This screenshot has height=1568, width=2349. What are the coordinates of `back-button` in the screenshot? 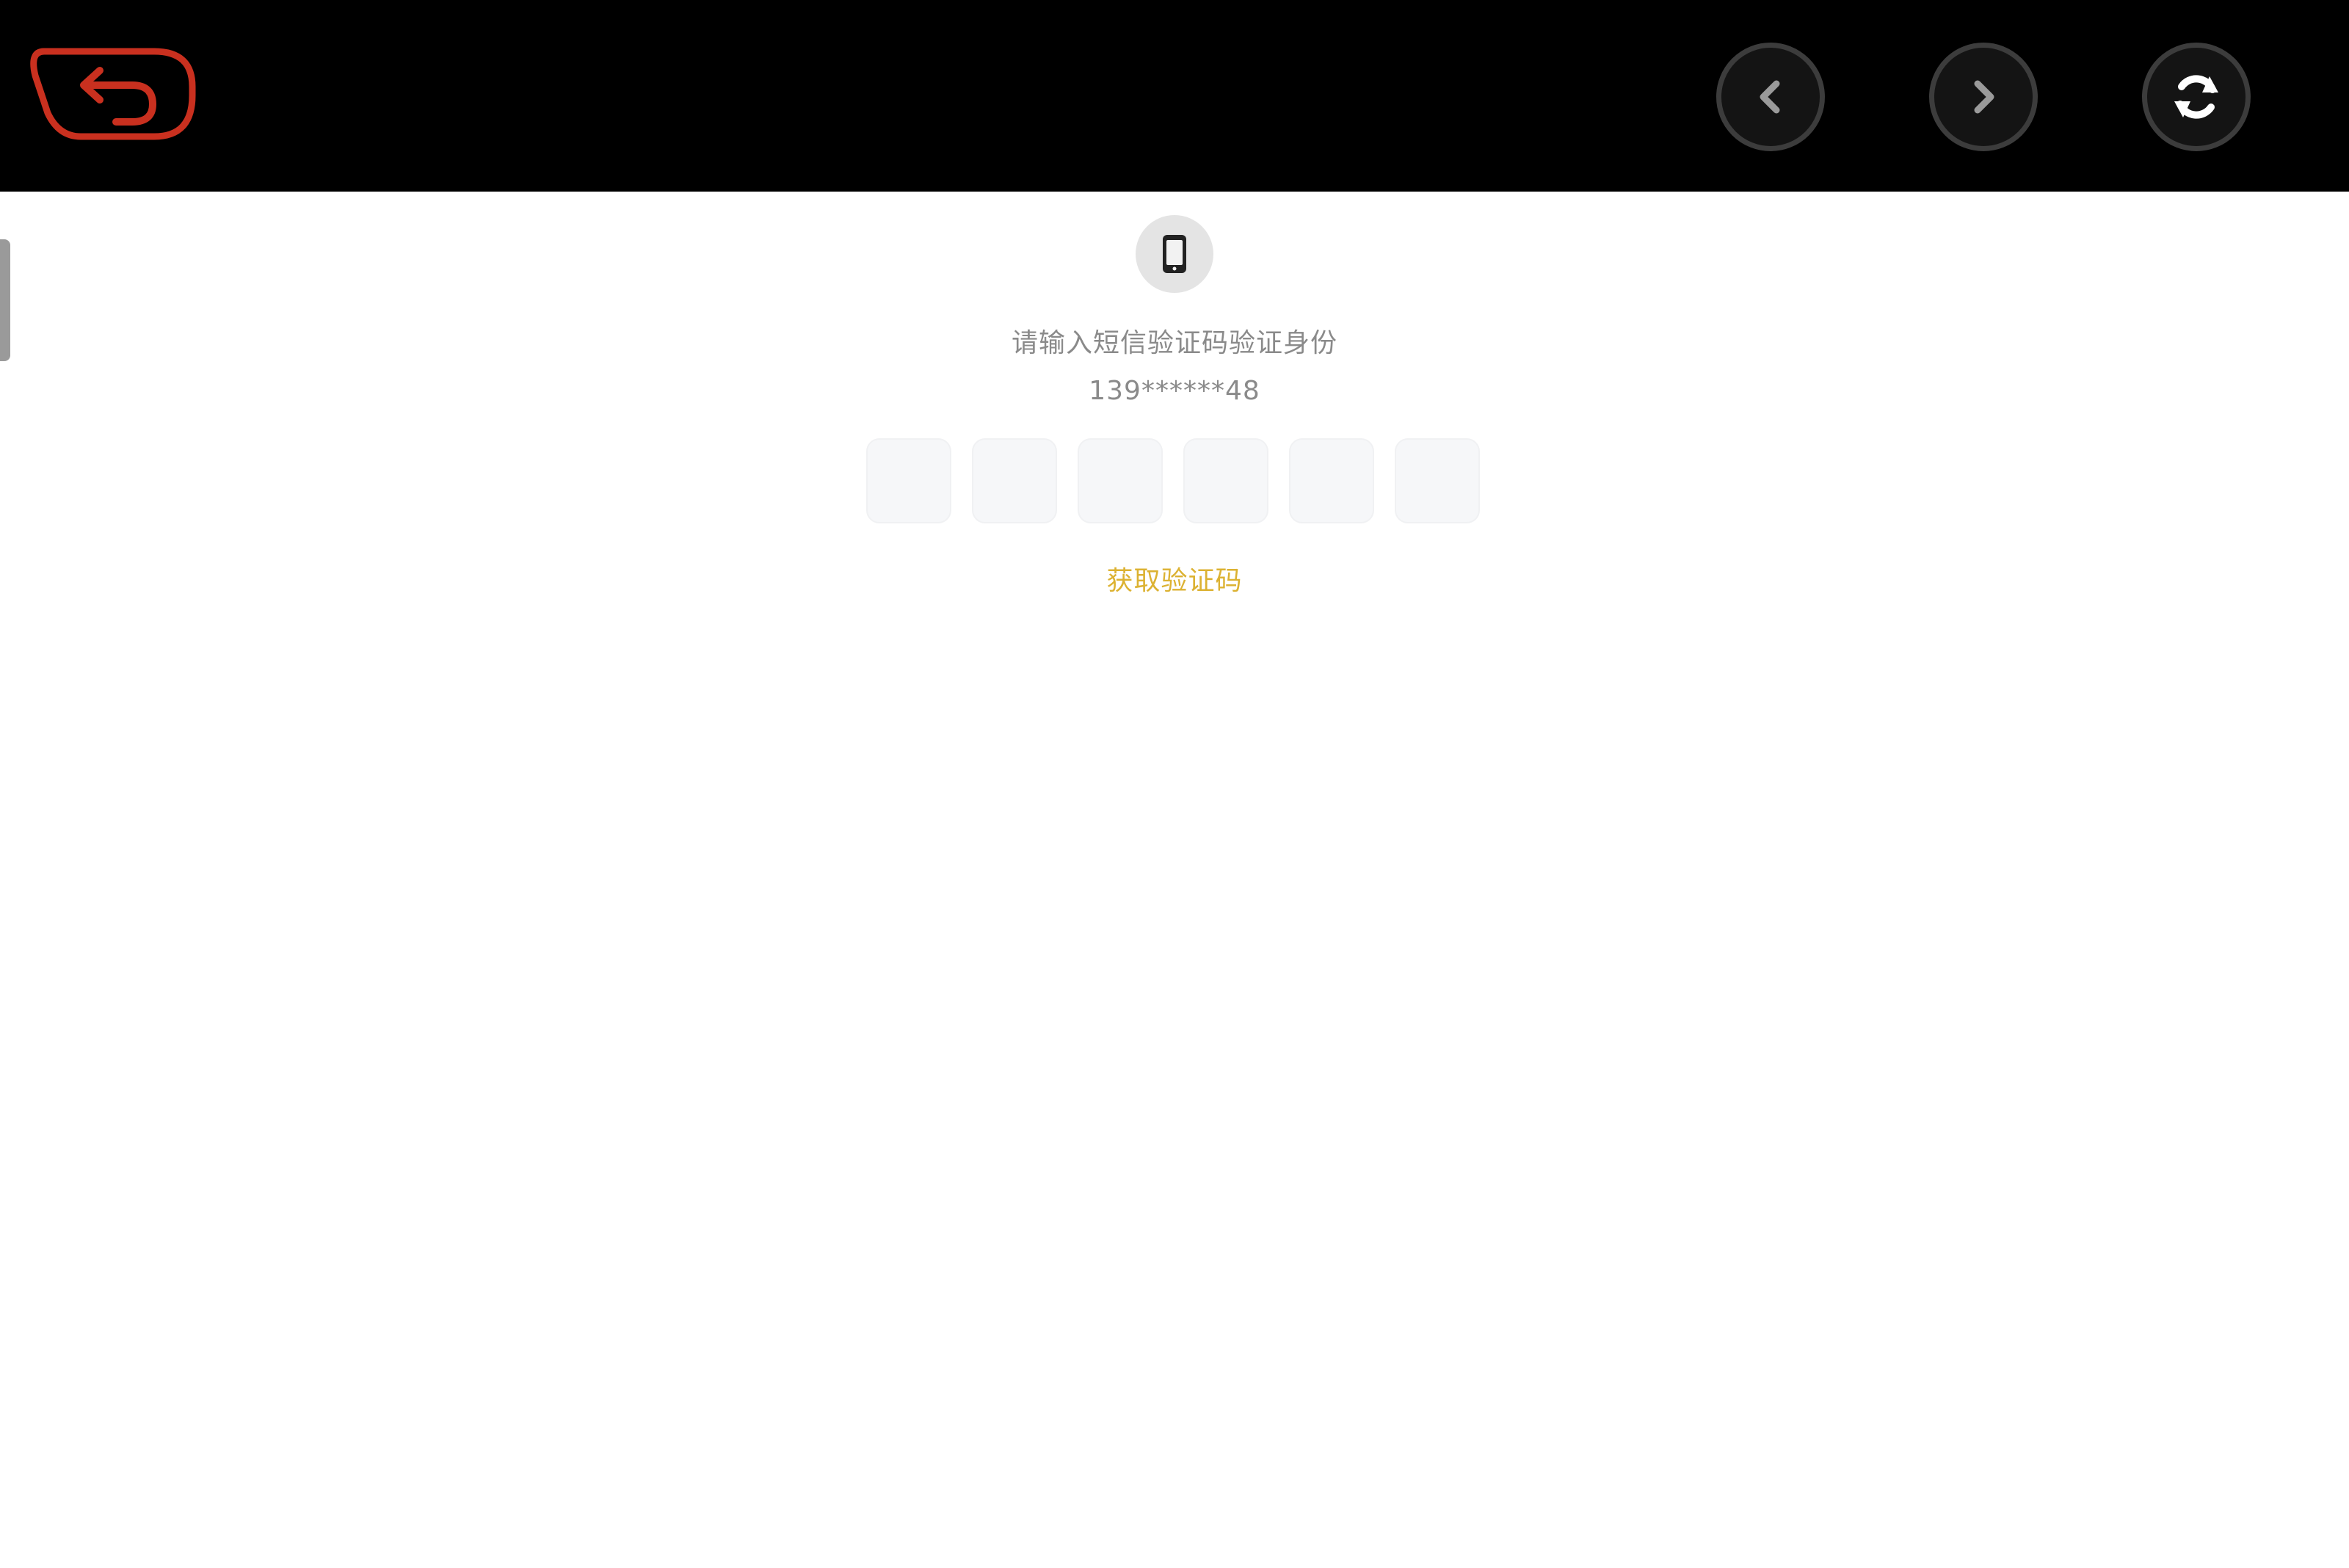 It's located at (113, 94).